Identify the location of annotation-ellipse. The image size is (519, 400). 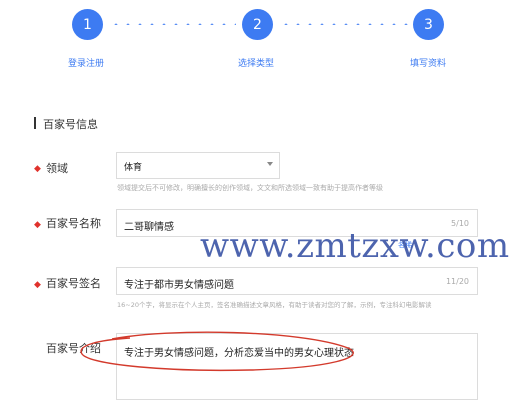
(217, 351).